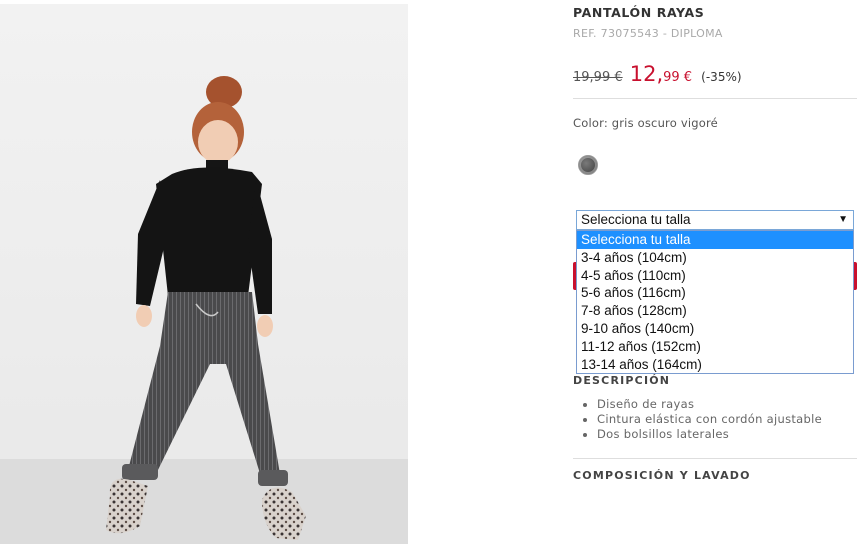 The height and width of the screenshot is (544, 857). I want to click on color-label: Color: gris oscuro vigoré, so click(645, 123).